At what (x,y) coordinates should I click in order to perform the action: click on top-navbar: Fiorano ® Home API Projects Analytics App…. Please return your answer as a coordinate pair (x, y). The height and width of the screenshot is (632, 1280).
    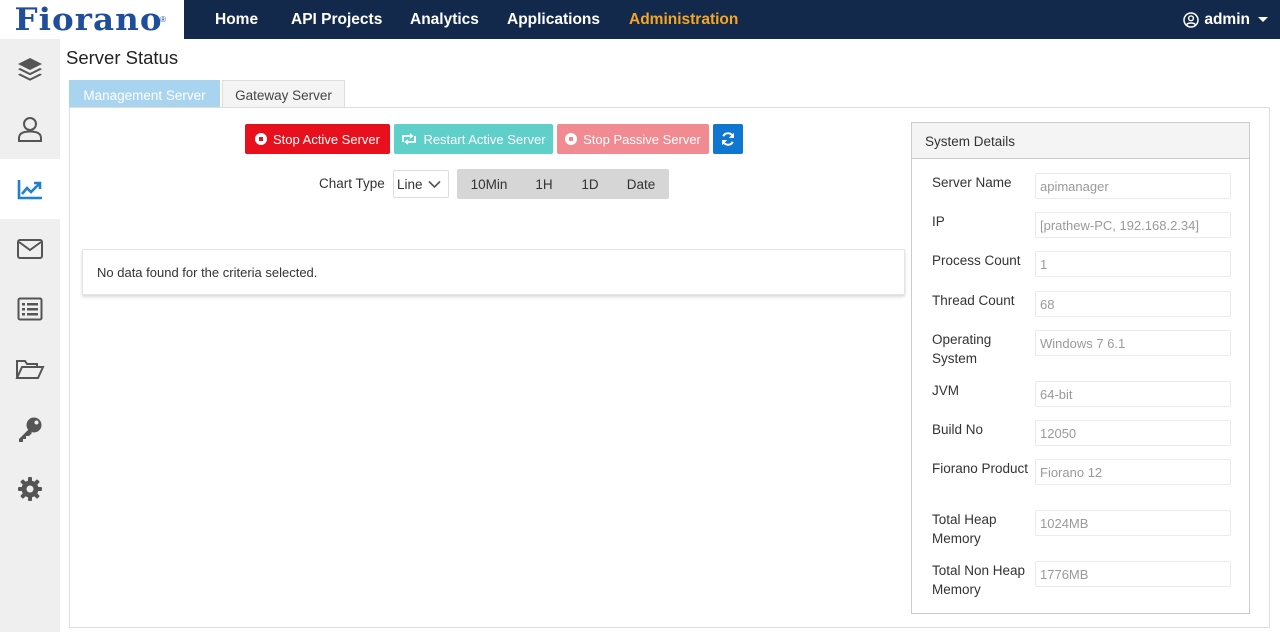
    Looking at the image, I should click on (640, 19).